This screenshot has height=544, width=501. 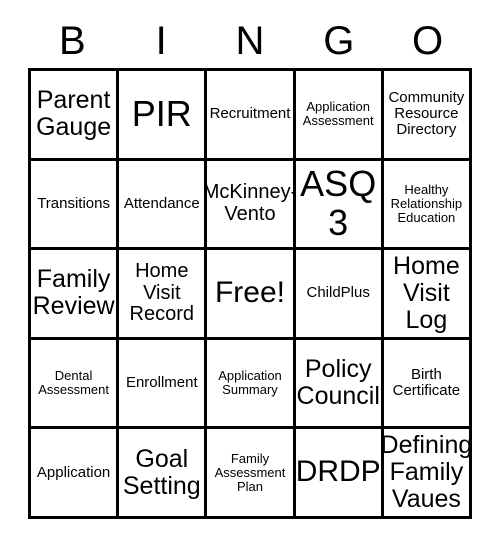 I want to click on bingo-cell-i1: PIR, so click(x=163, y=116).